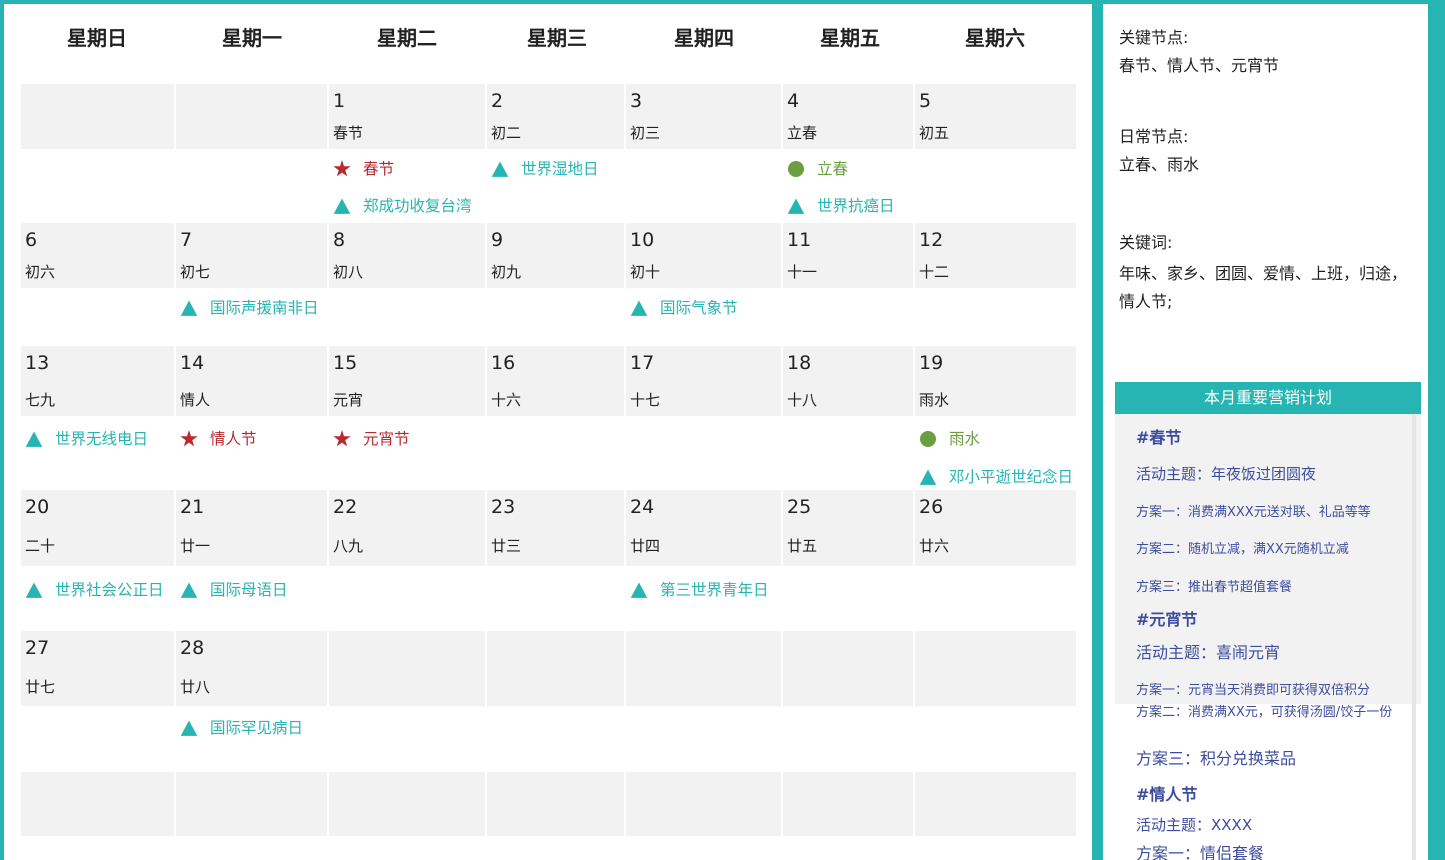 The height and width of the screenshot is (860, 1445). What do you see at coordinates (407, 528) in the screenshot?
I see `day-cell: 22 八九` at bounding box center [407, 528].